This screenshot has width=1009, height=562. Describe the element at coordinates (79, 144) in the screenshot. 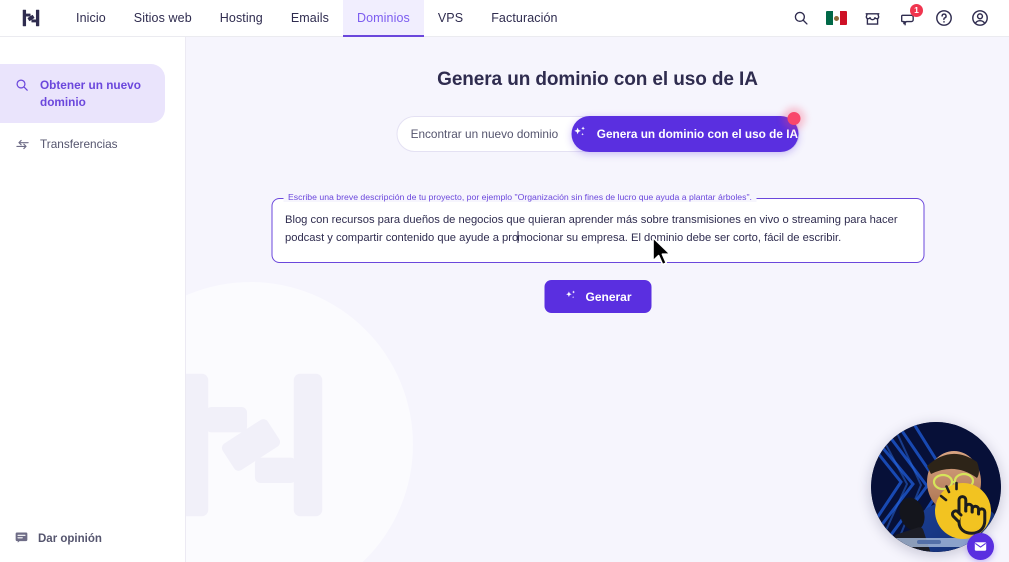

I see `sidebar-item-label: Transferencias` at that location.